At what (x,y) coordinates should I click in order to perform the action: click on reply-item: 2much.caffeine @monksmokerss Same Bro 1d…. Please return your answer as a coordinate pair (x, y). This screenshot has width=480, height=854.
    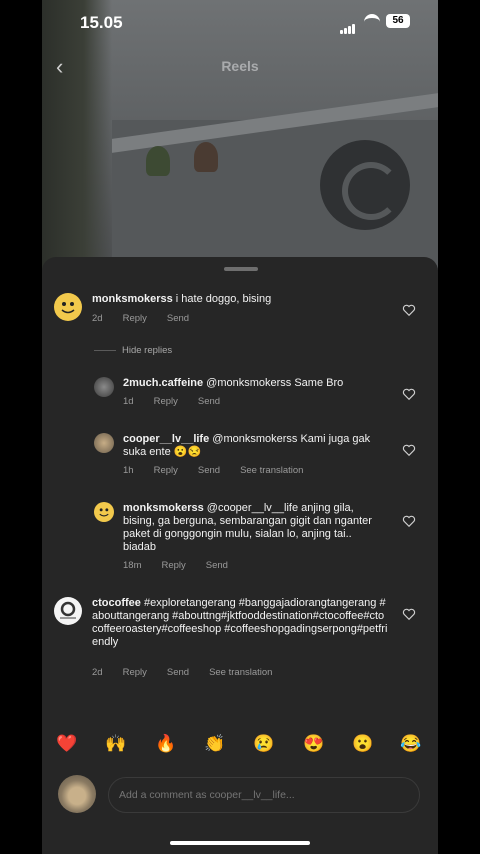
    Looking at the image, I should click on (259, 395).